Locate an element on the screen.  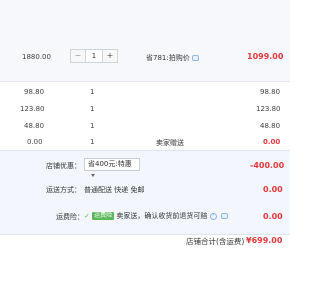
main-item-subtotal: 1099.00 is located at coordinates (265, 56).